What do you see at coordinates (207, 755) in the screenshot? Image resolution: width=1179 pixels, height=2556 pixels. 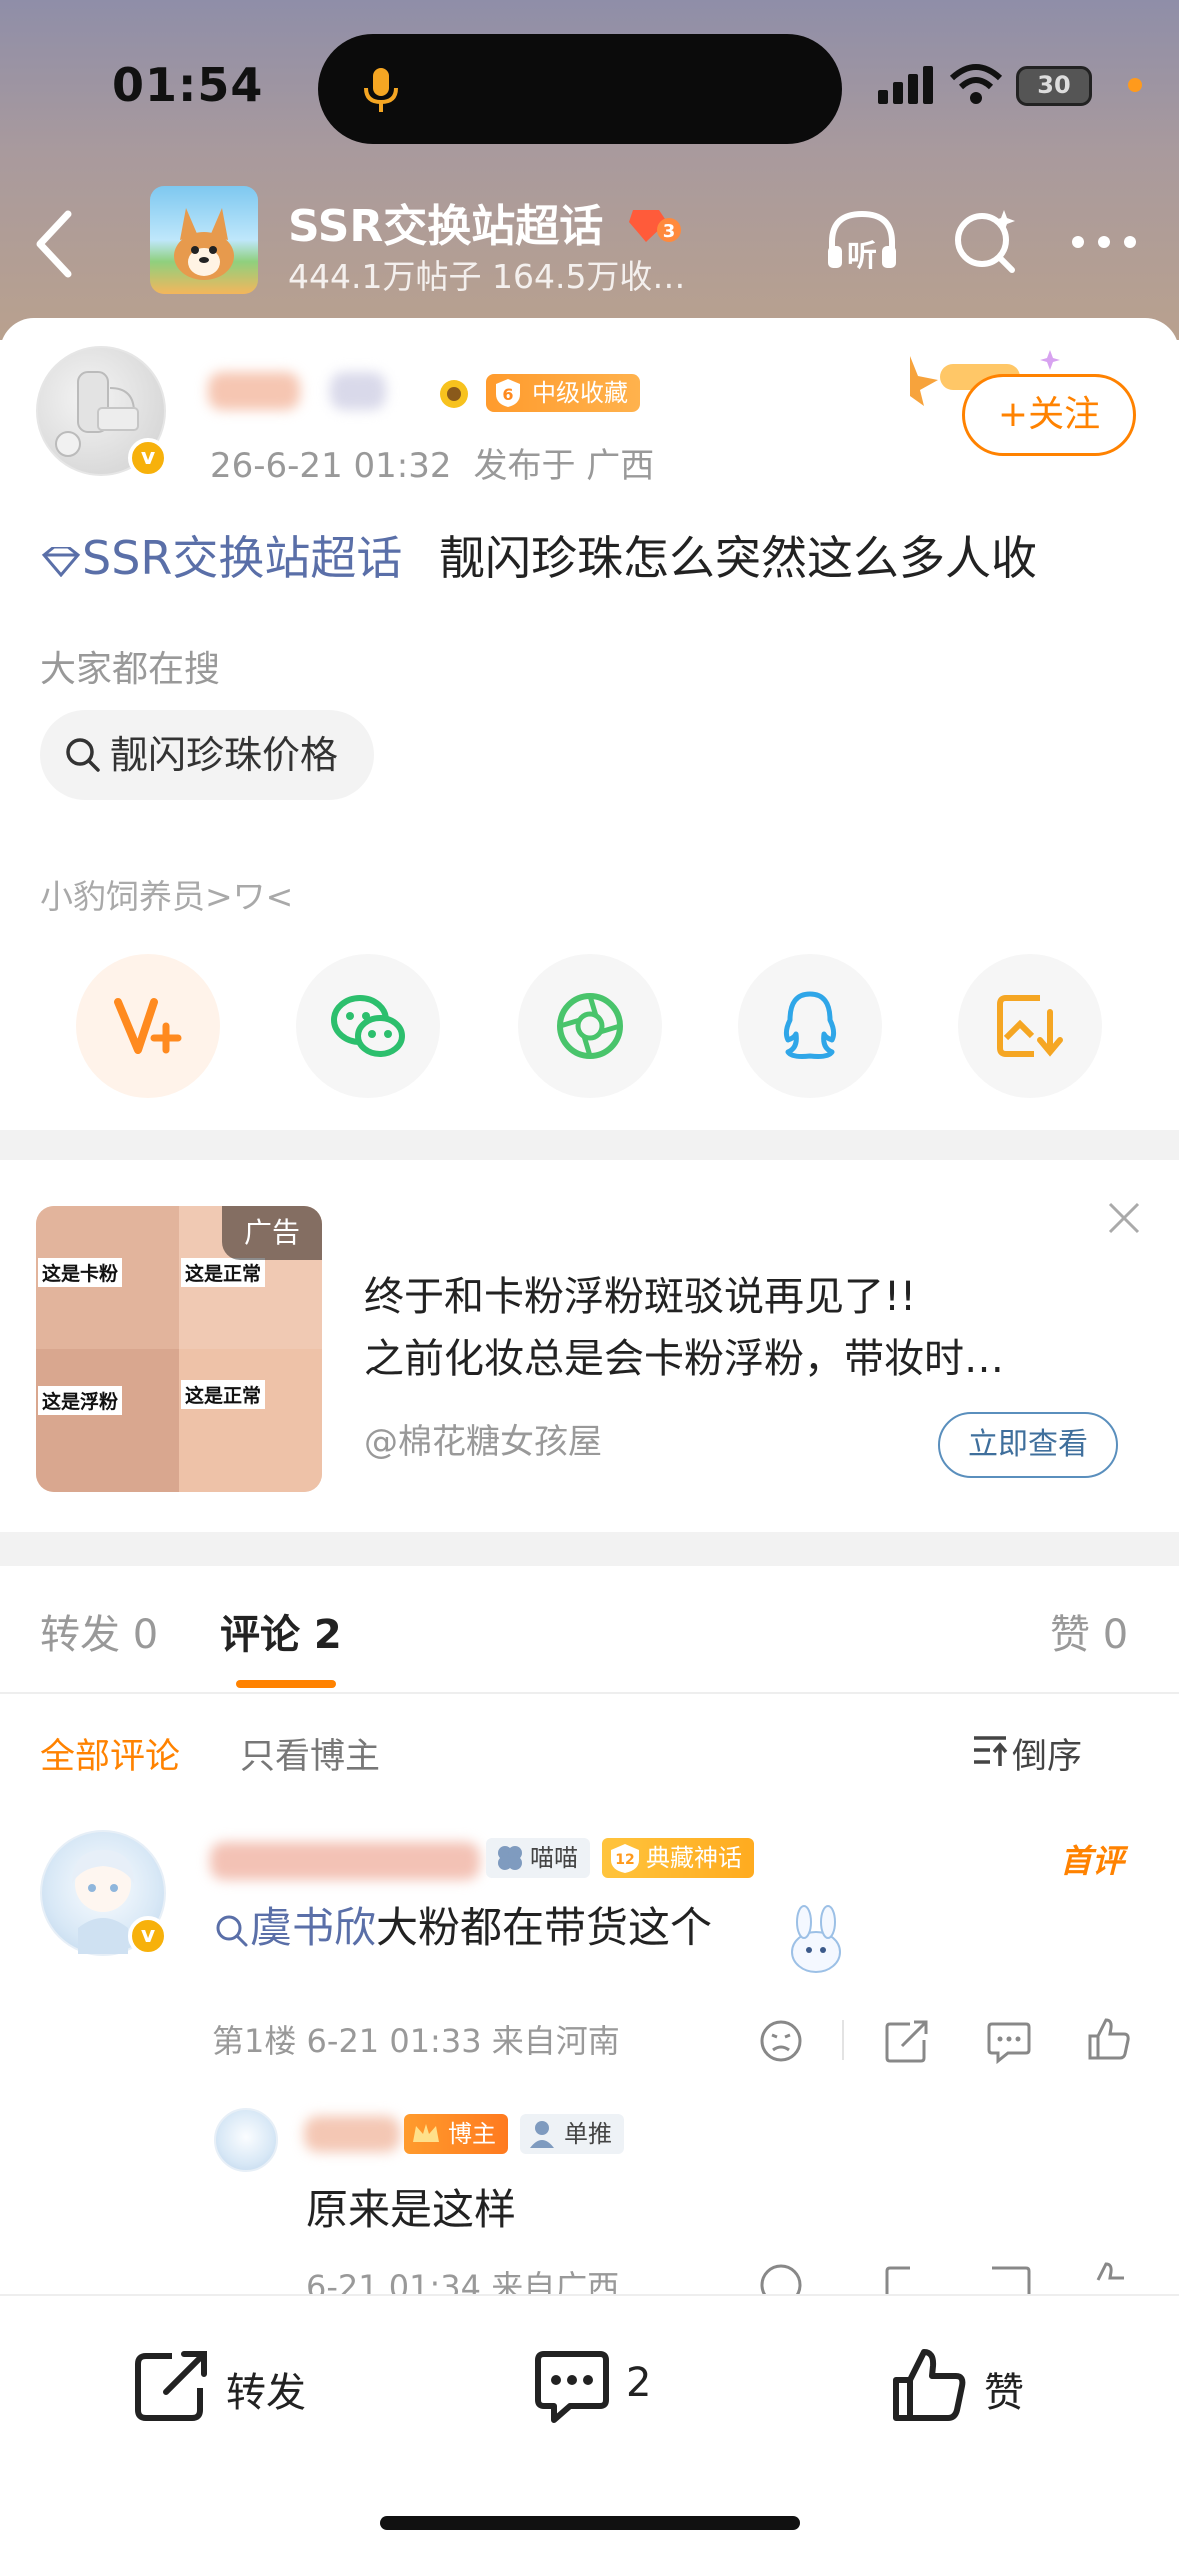 I see `hot-search-chip: 靓闪珍珠价格` at bounding box center [207, 755].